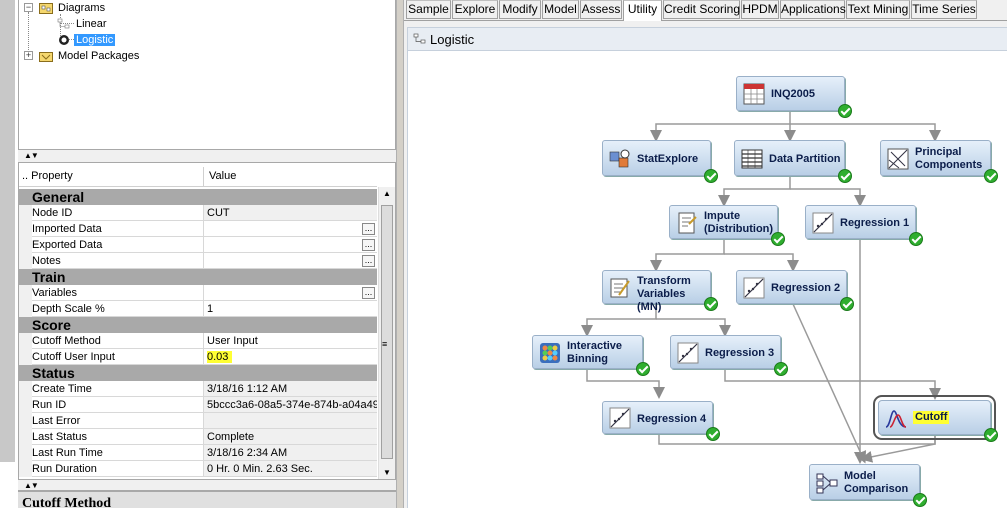 This screenshot has width=1007, height=512. I want to click on property-value-cutoff: 0.03, so click(290, 357).